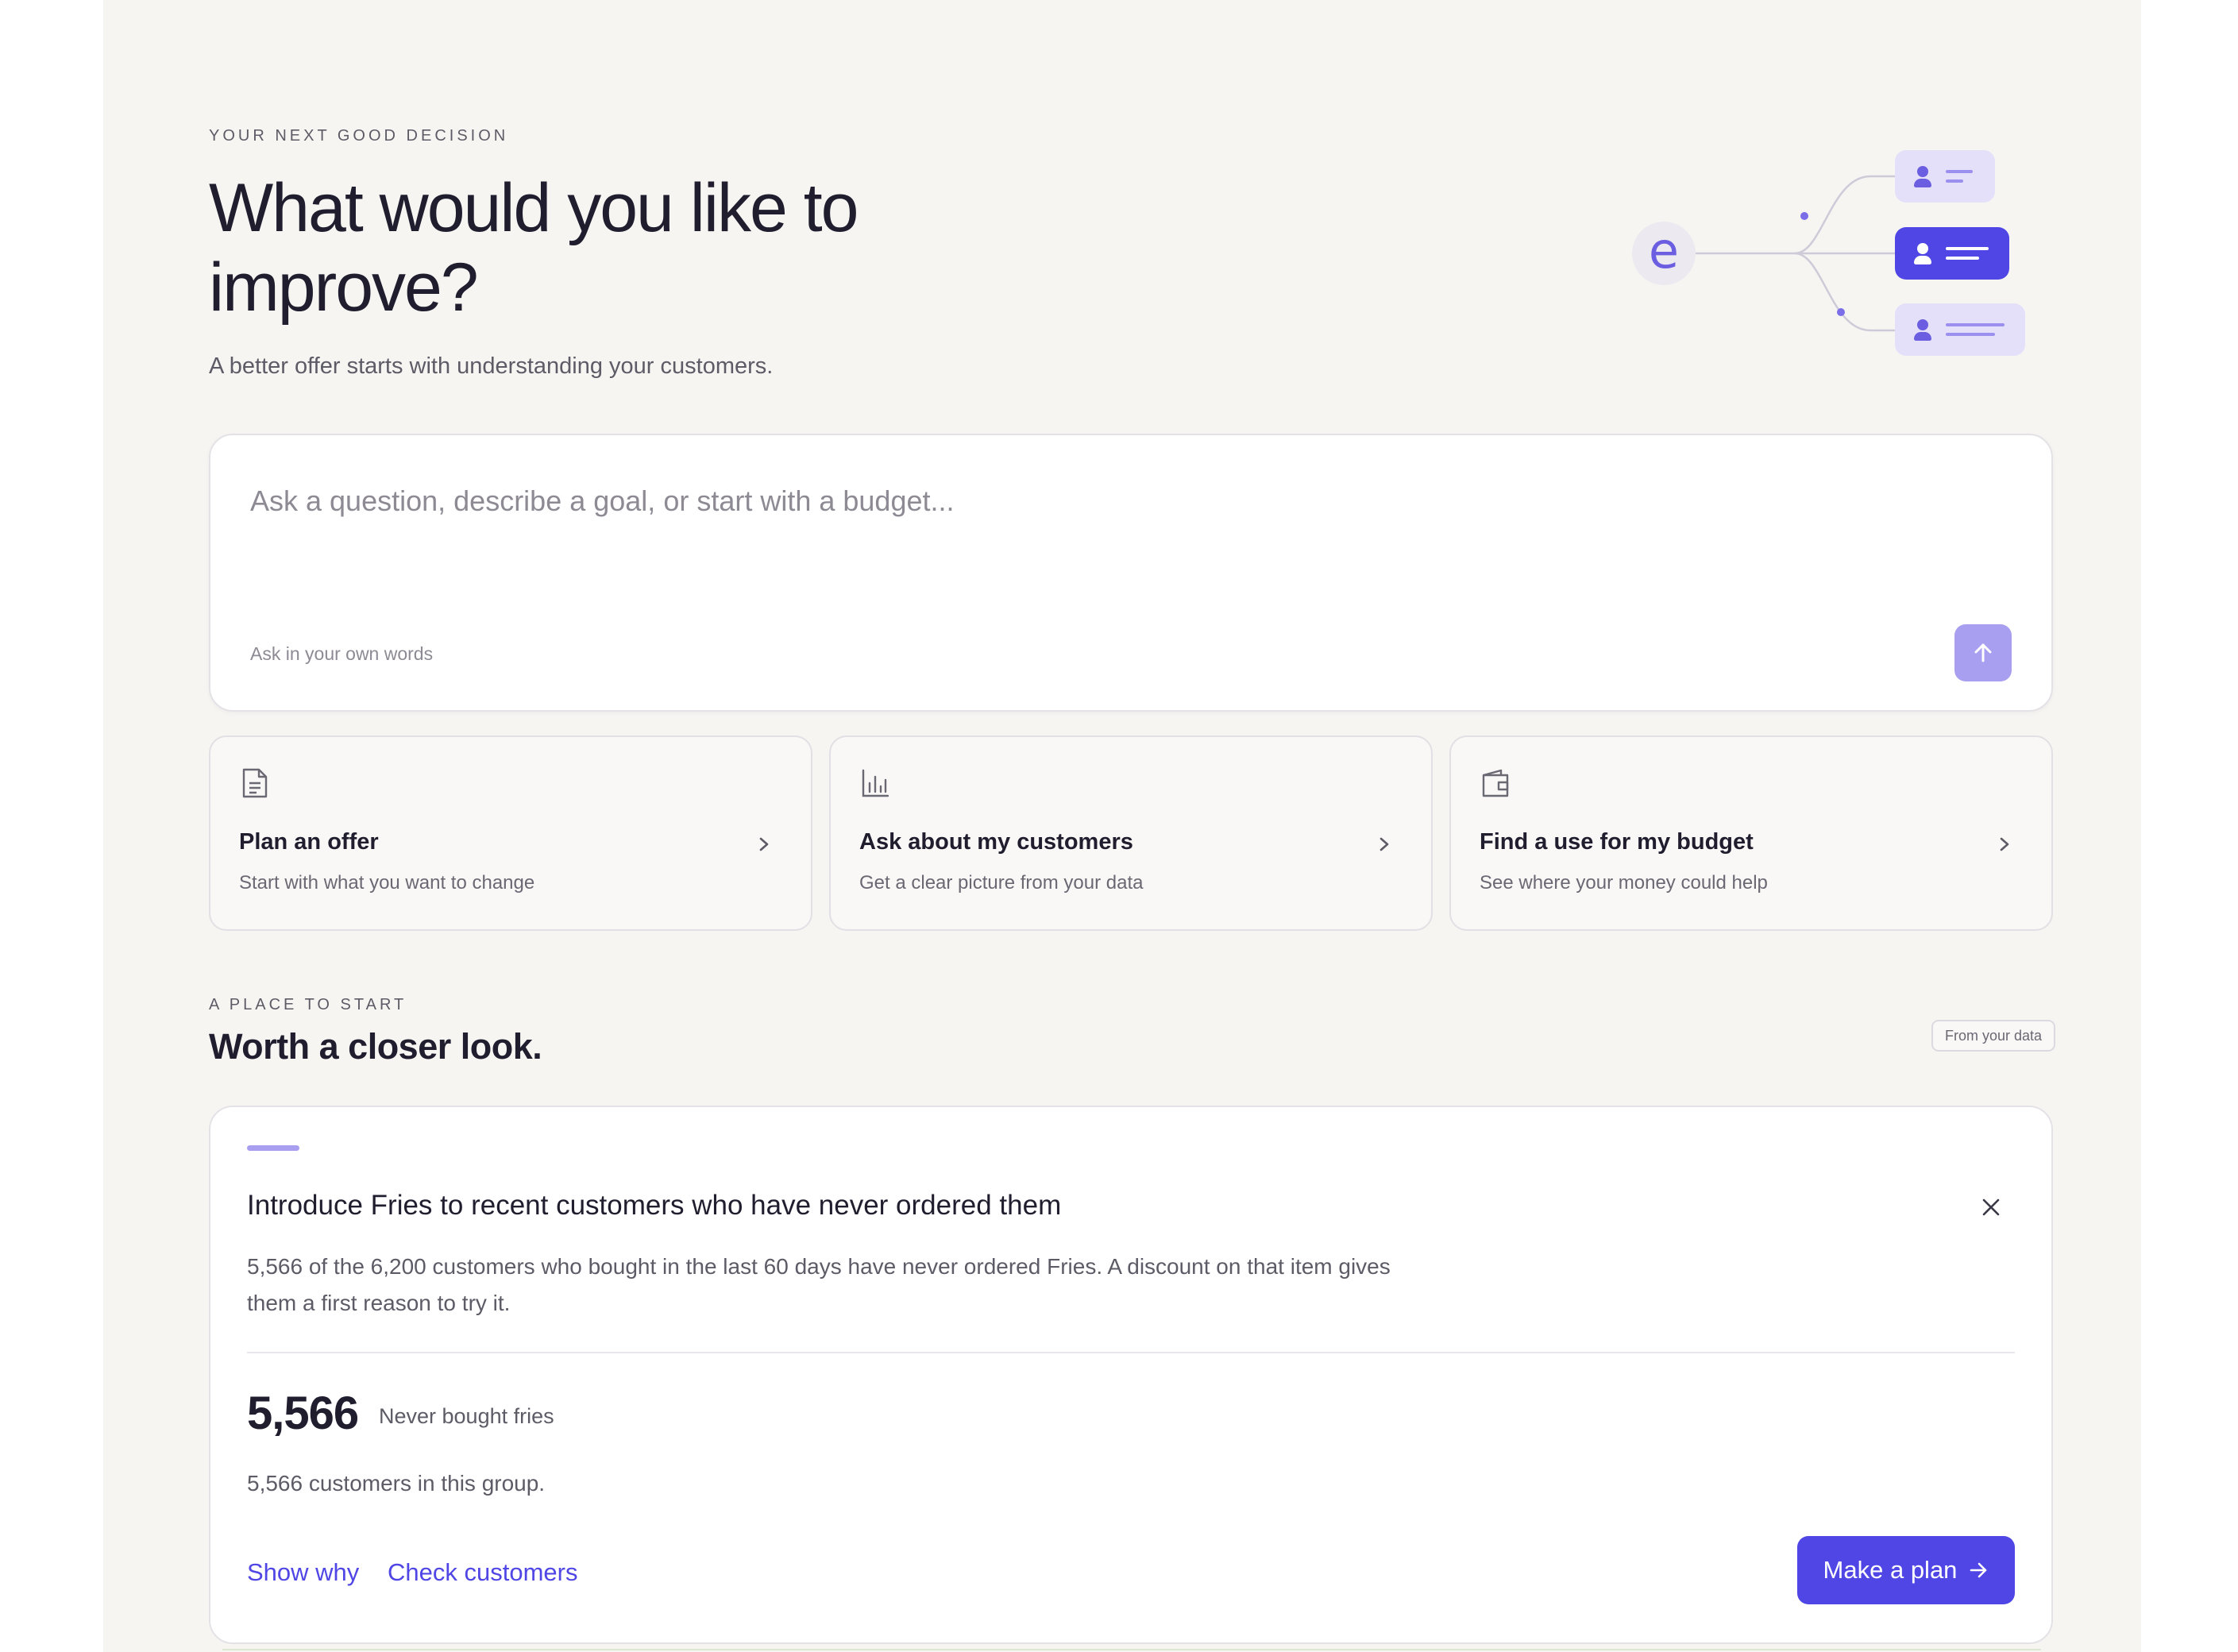  What do you see at coordinates (1978, 1570) in the screenshot?
I see `arrow-right-icon` at bounding box center [1978, 1570].